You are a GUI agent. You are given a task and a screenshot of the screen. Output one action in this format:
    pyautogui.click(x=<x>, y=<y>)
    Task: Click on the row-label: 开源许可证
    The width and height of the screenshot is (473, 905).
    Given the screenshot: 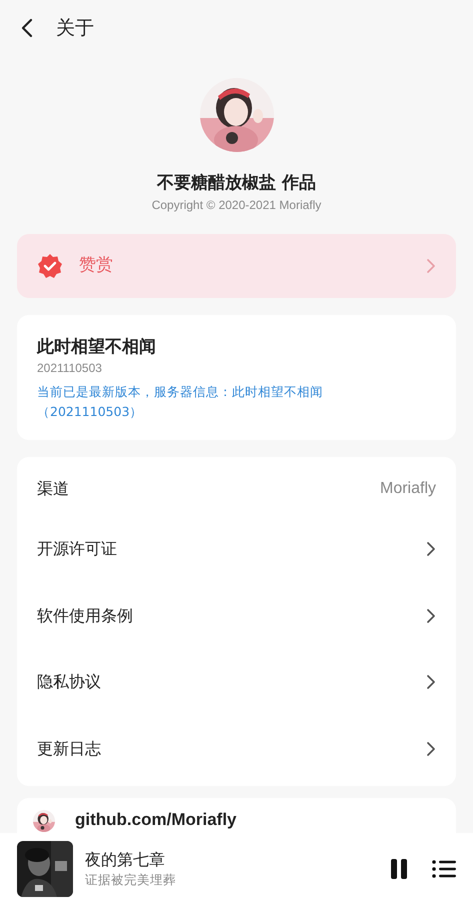 What is the action you would take?
    pyautogui.click(x=77, y=549)
    